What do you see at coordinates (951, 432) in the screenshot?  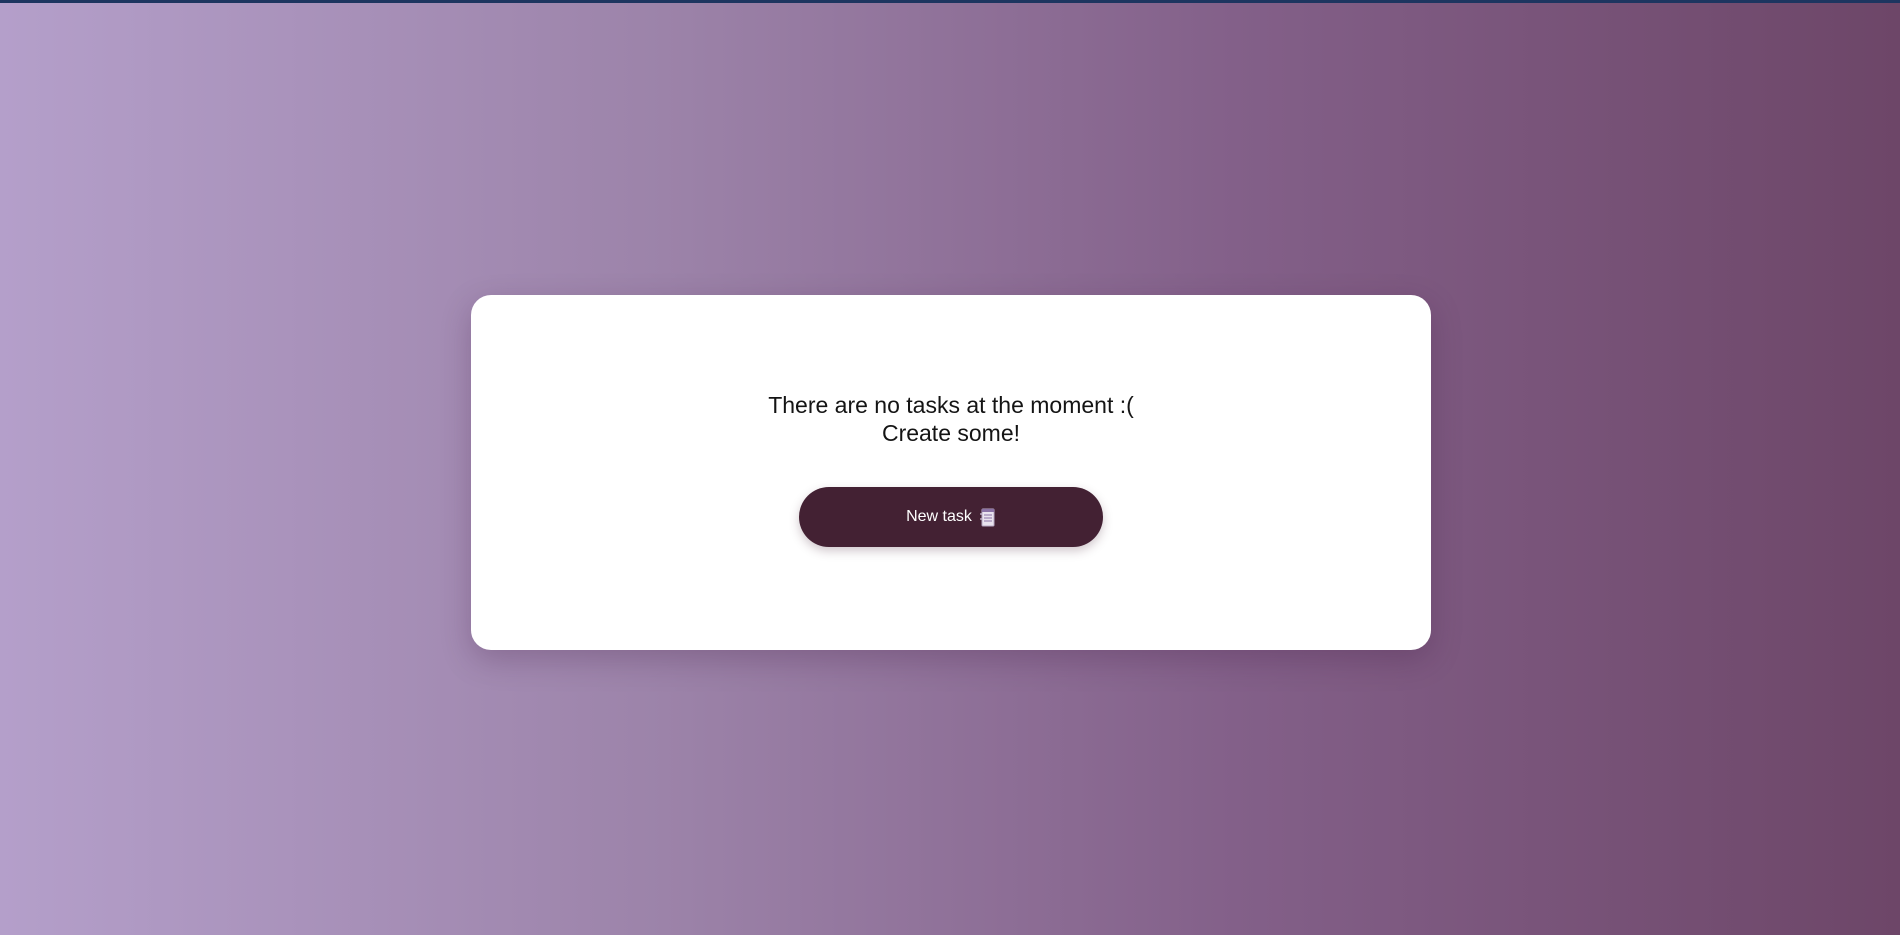 I see `empty-state-line-2: Create some!` at bounding box center [951, 432].